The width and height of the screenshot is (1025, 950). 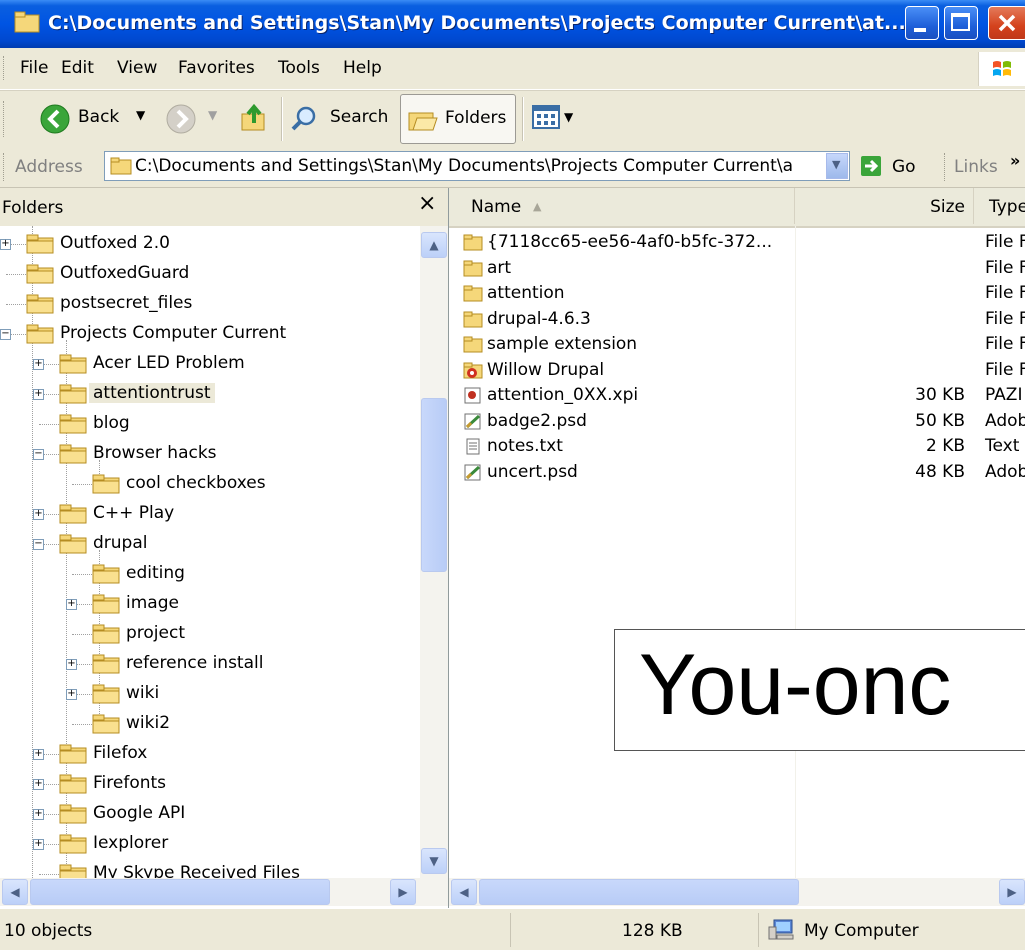 What do you see at coordinates (210, 815) in the screenshot?
I see `tree-item: + Google API` at bounding box center [210, 815].